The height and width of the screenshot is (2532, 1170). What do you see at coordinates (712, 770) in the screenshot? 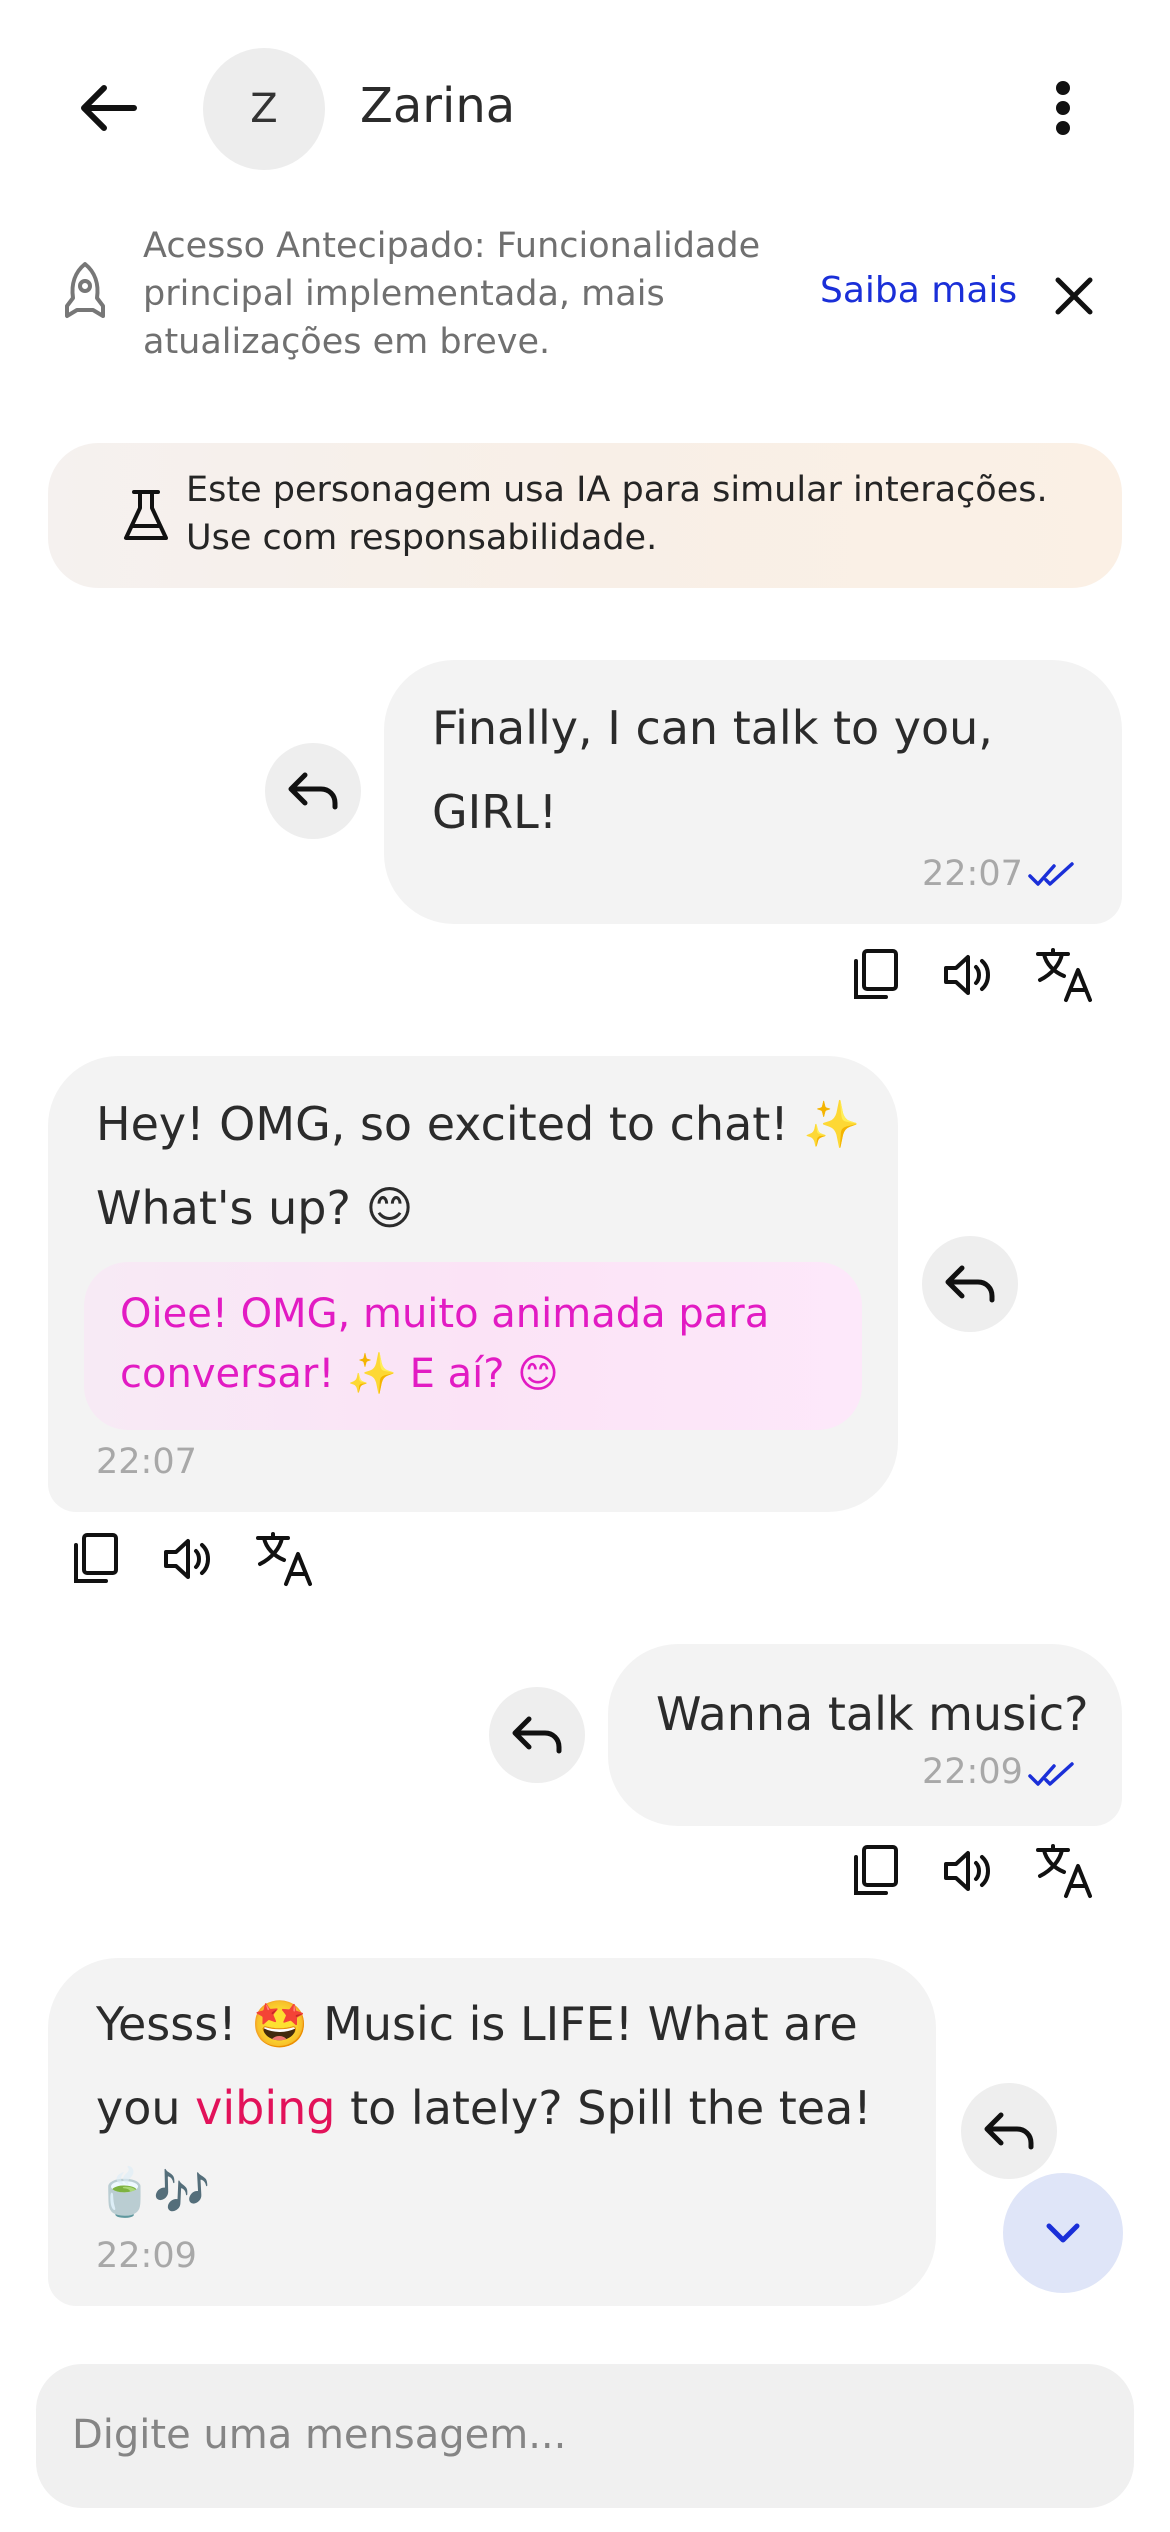
I see `message-text: Finally, I can talk to you, GIRL!` at bounding box center [712, 770].